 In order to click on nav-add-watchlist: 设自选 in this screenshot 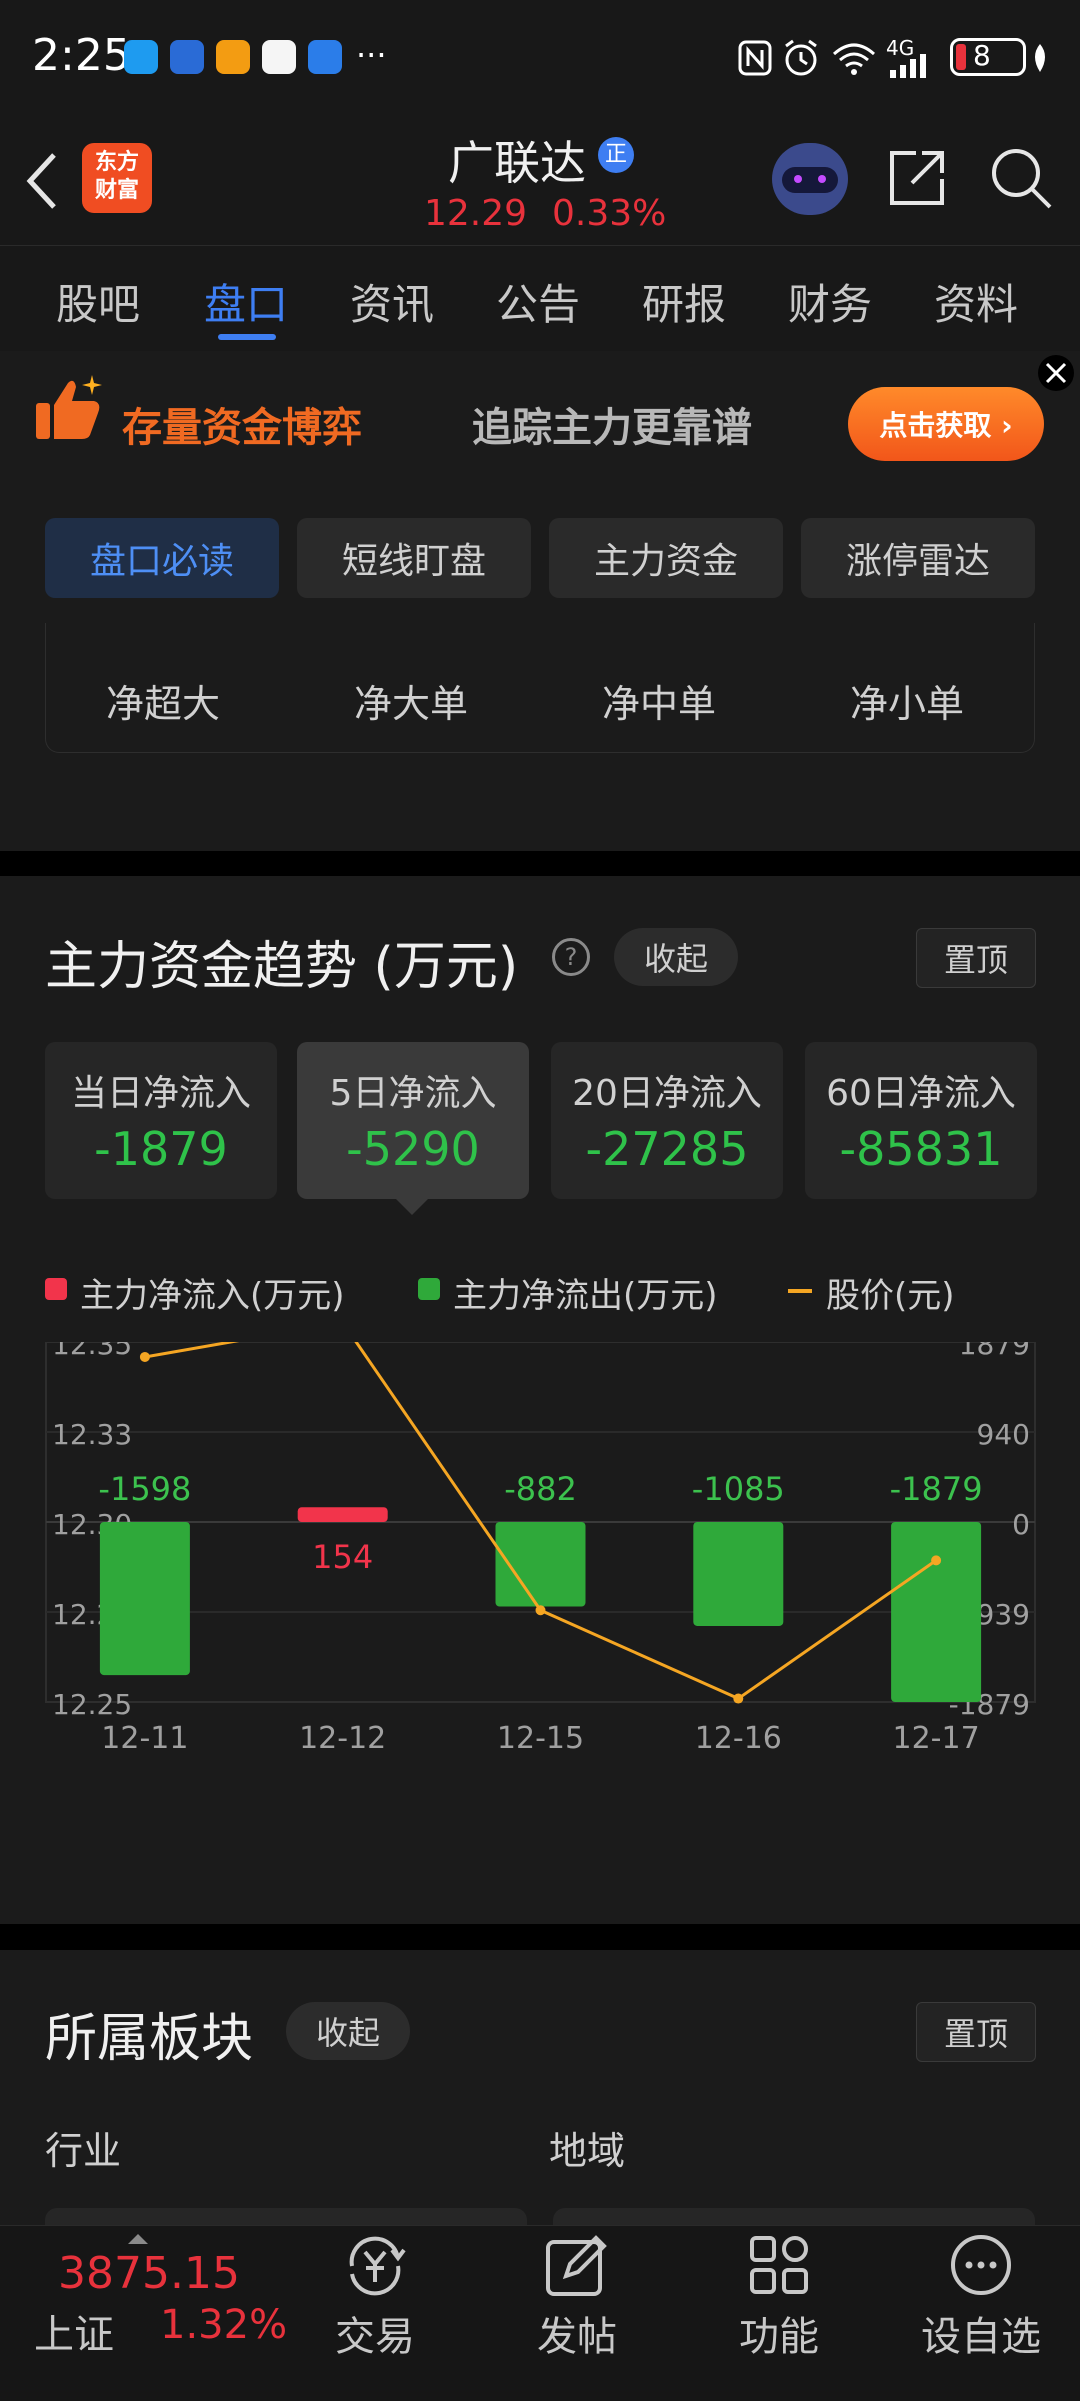, I will do `click(981, 2333)`.